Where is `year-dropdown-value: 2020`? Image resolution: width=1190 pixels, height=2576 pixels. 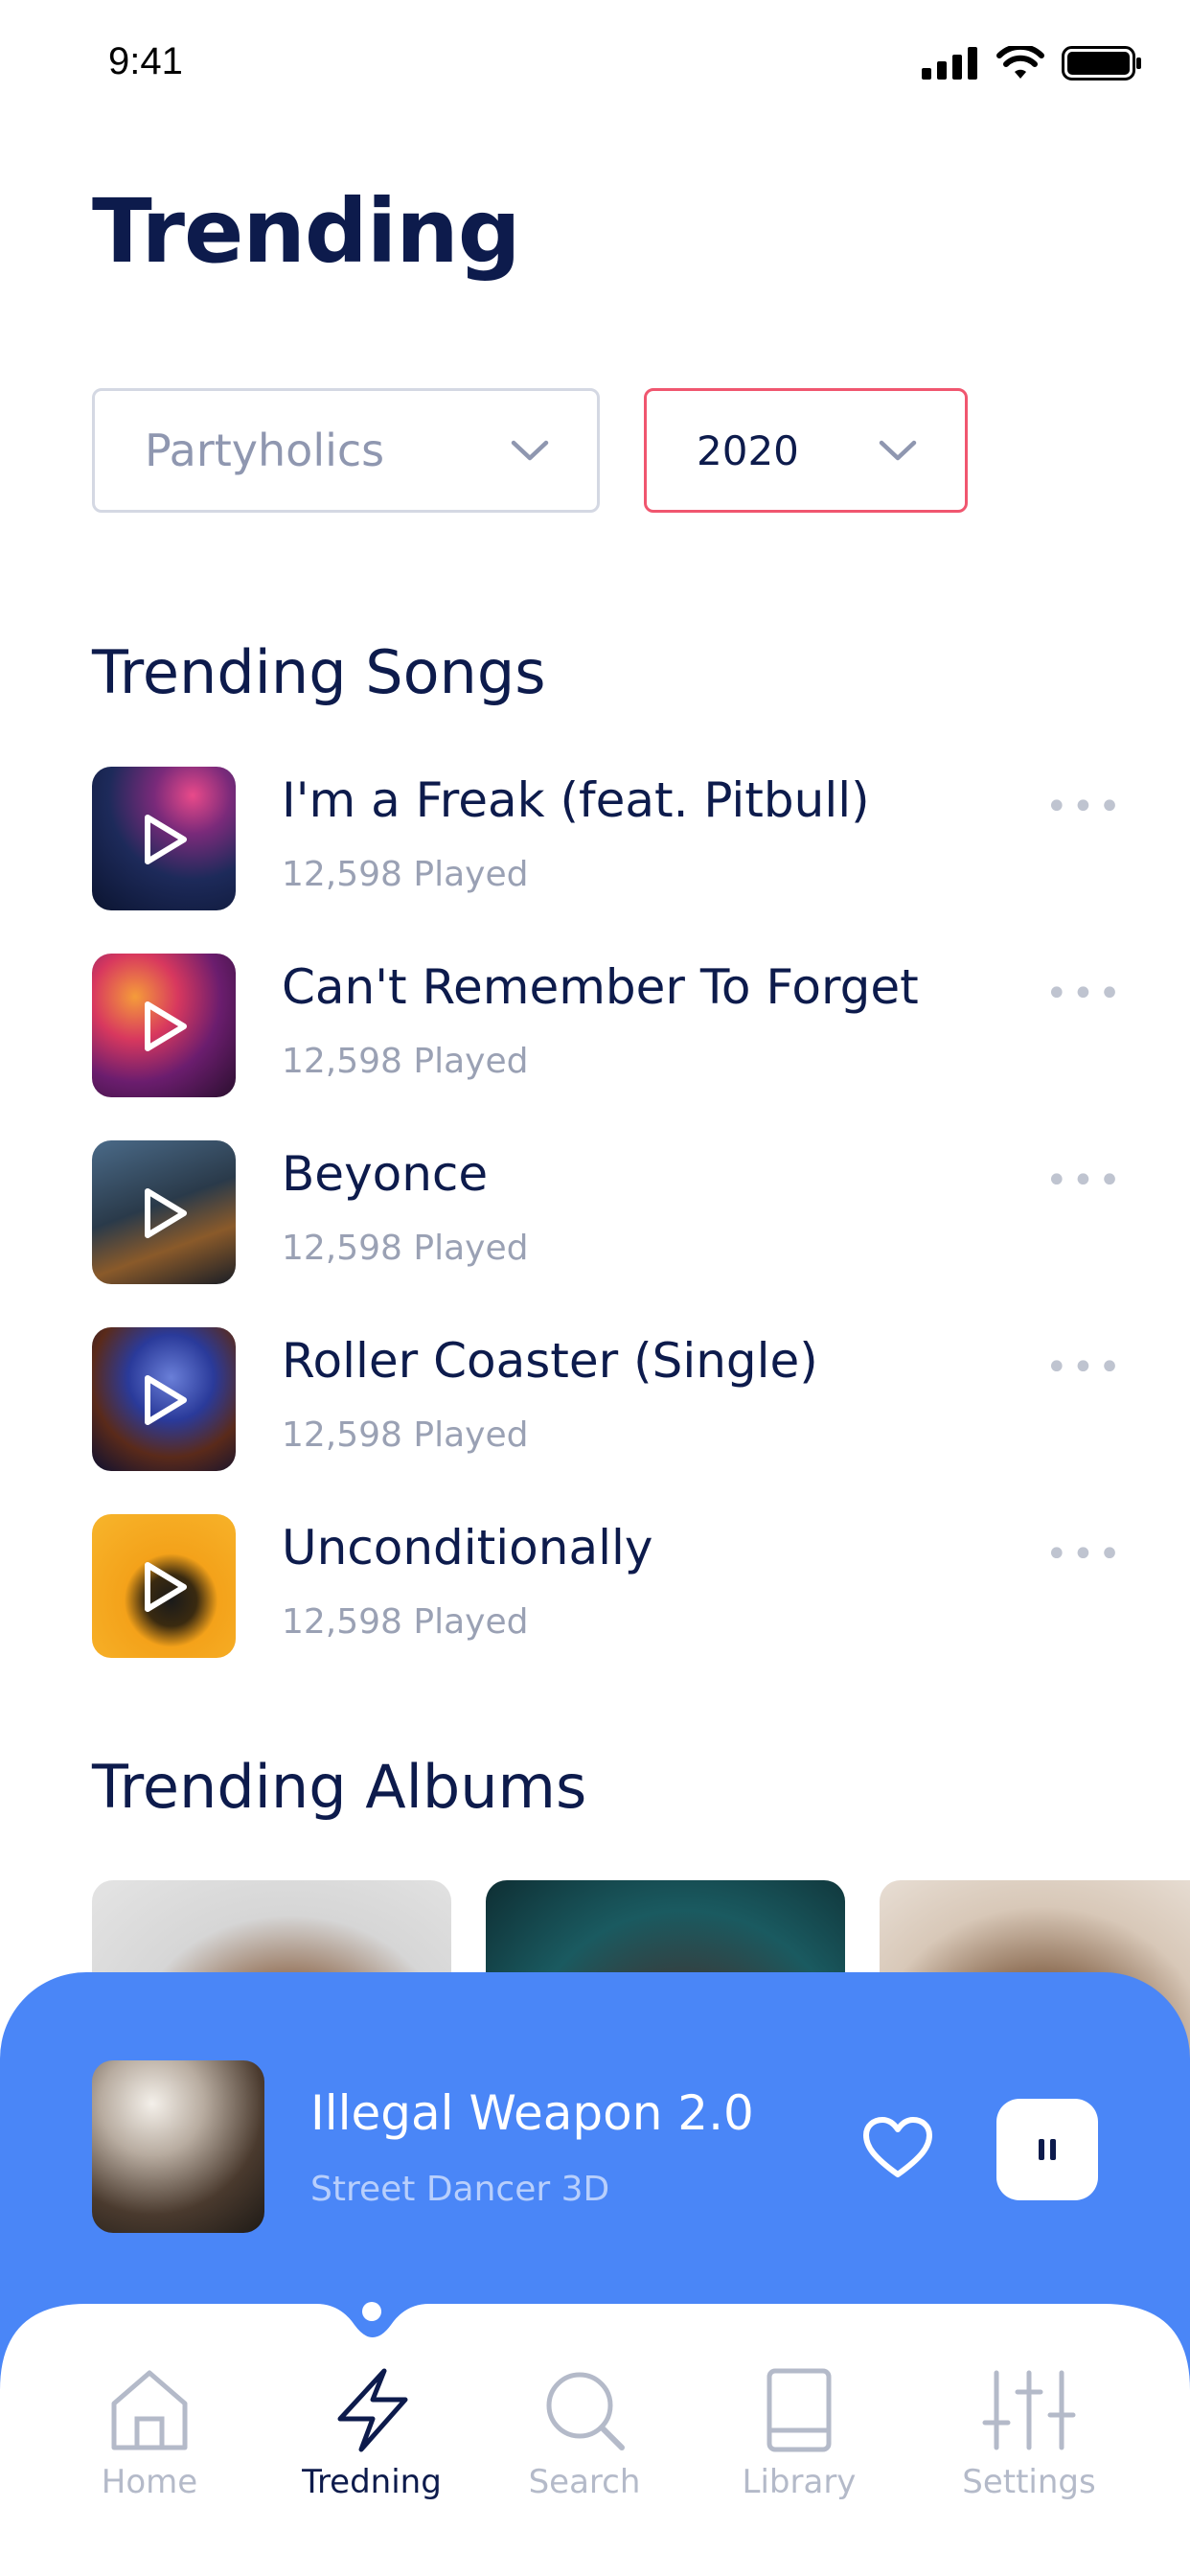 year-dropdown-value: 2020 is located at coordinates (748, 450).